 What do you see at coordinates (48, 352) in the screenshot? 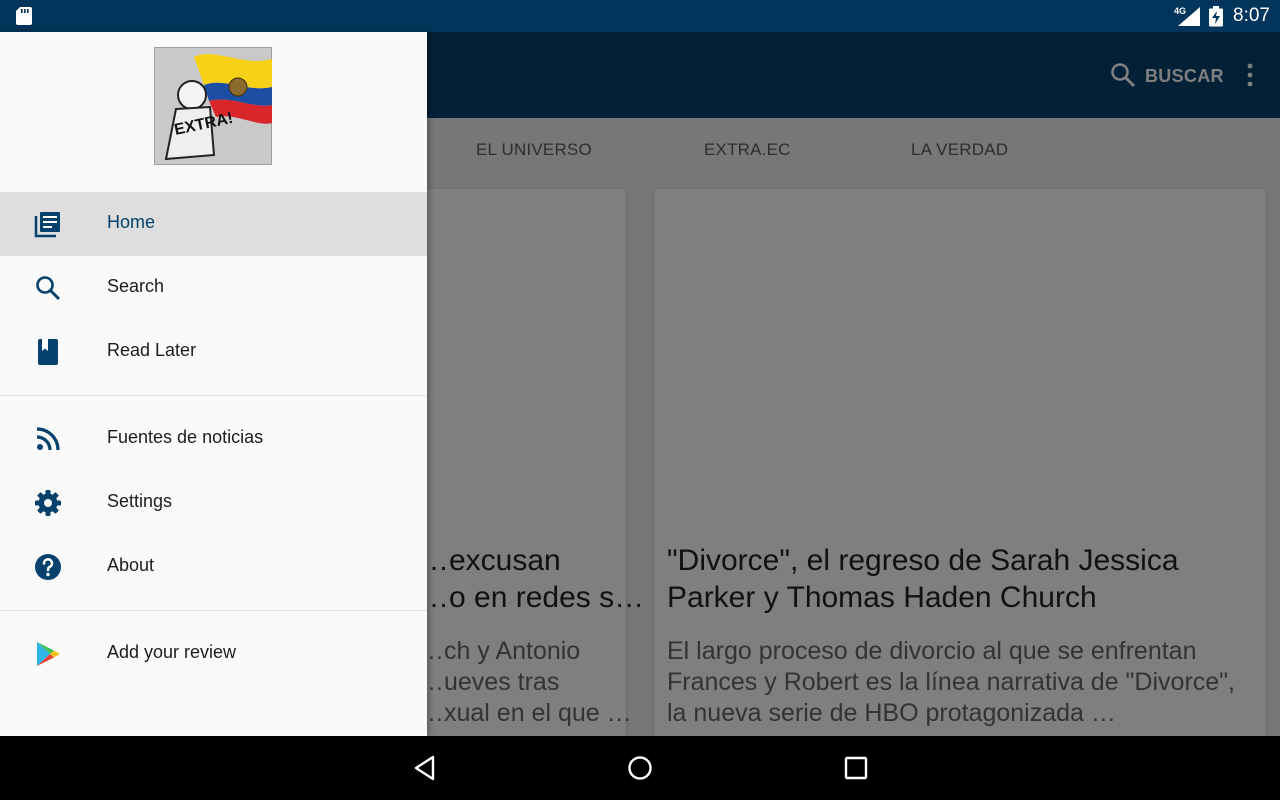
I see `bookmark-icon` at bounding box center [48, 352].